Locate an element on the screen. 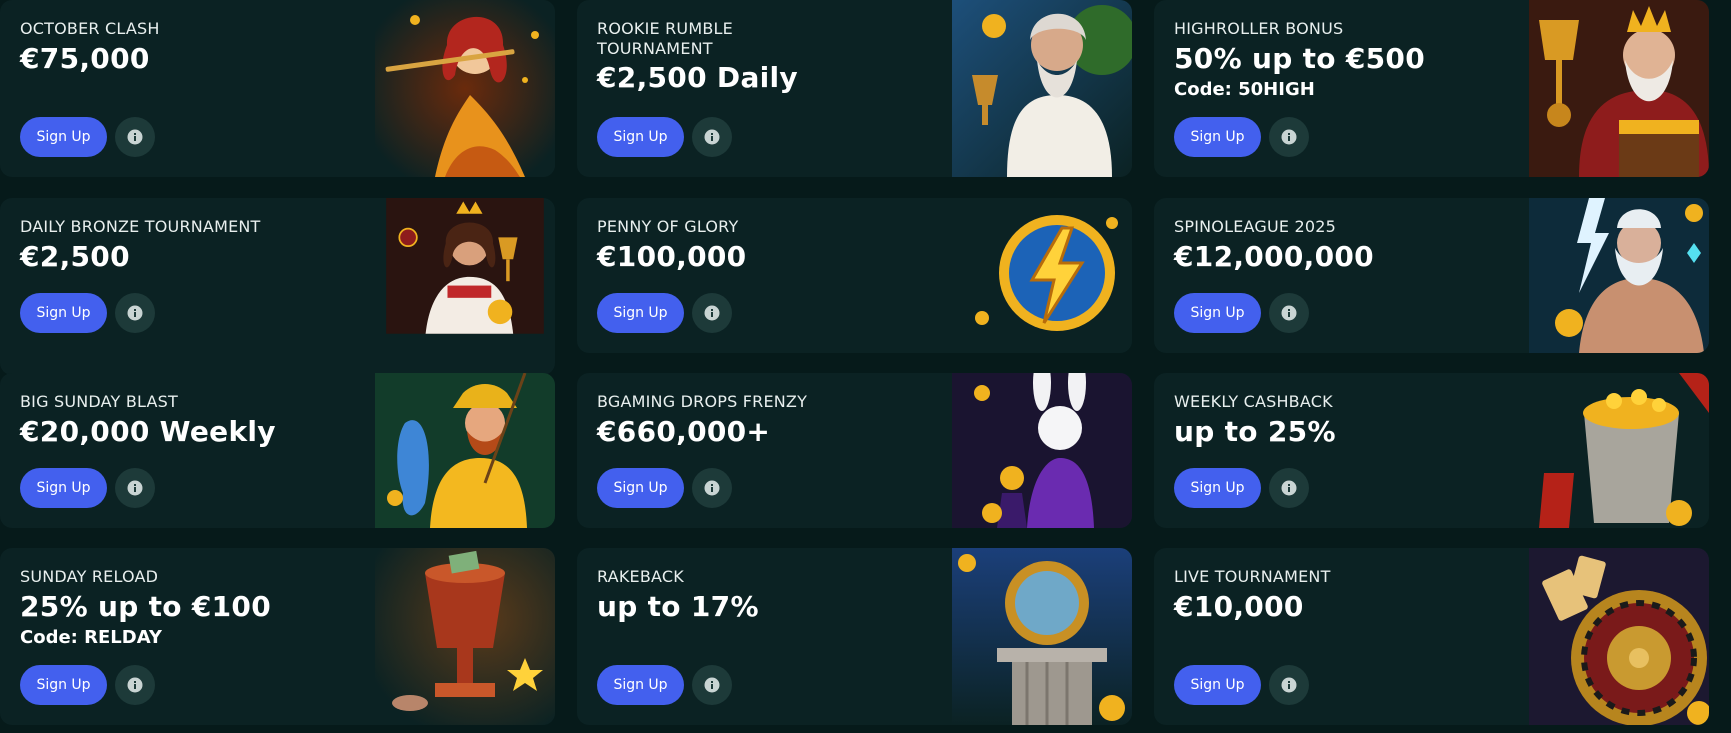 This screenshot has width=1731, height=733. promo-card: BIG SUNDAY BLAST €20,000 Weekly Sign Up is located at coordinates (277, 450).